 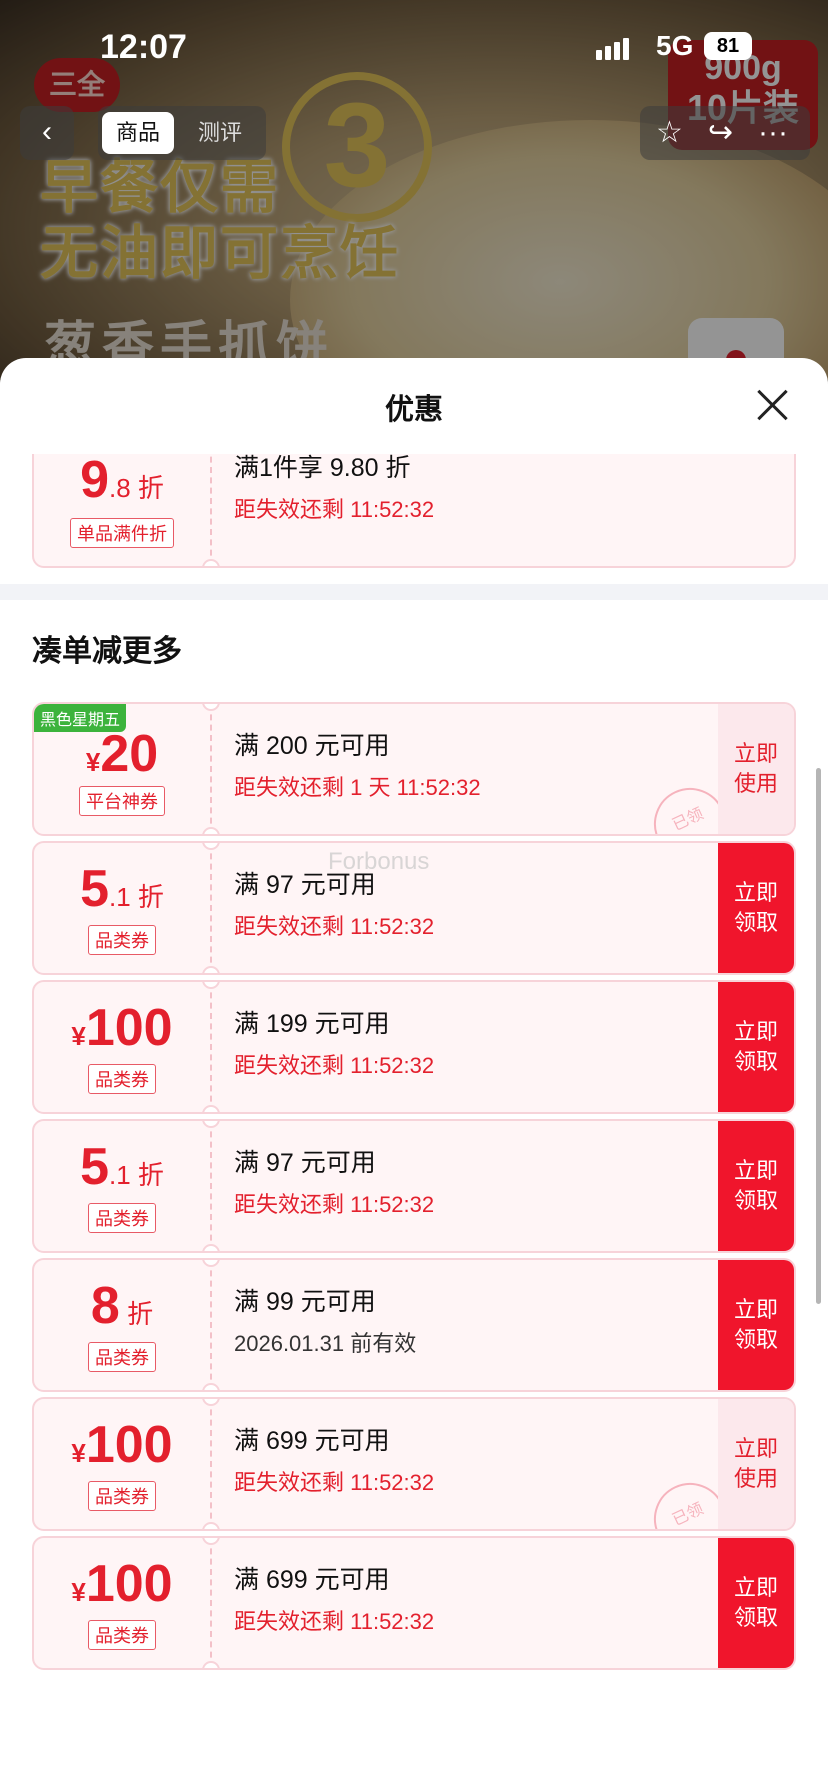 What do you see at coordinates (138, 133) in the screenshot?
I see `tab-product: 商品` at bounding box center [138, 133].